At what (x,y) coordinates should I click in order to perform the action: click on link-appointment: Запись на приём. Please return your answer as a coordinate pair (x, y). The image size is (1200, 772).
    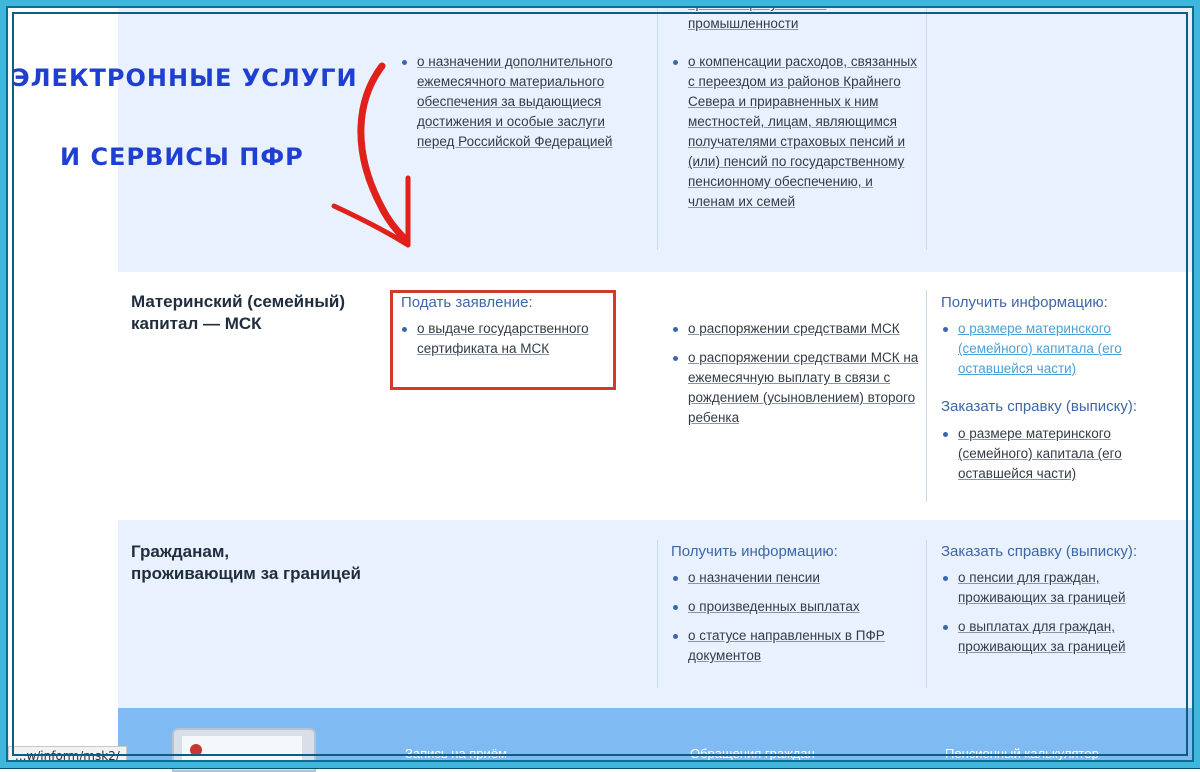
    Looking at the image, I should click on (456, 753).